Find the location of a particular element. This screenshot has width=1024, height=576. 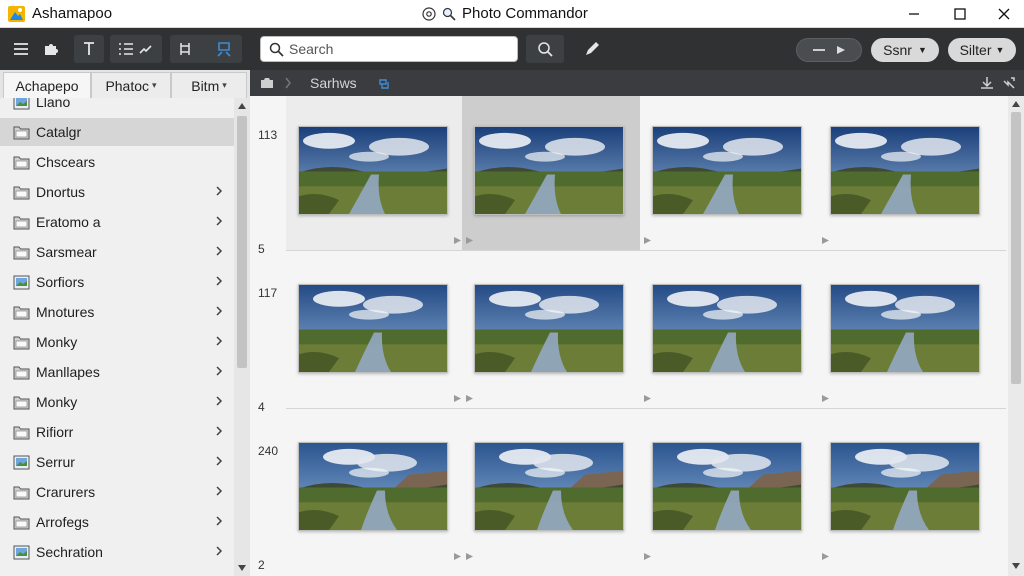

slideshow-control is located at coordinates (829, 50).